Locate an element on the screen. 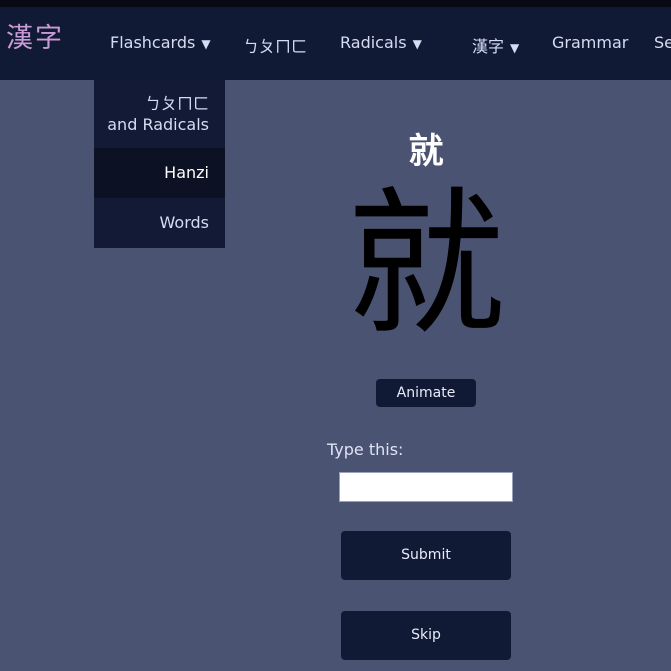 The width and height of the screenshot is (671, 671). dropdown-item-radicals-line: and Radicals is located at coordinates (158, 124).